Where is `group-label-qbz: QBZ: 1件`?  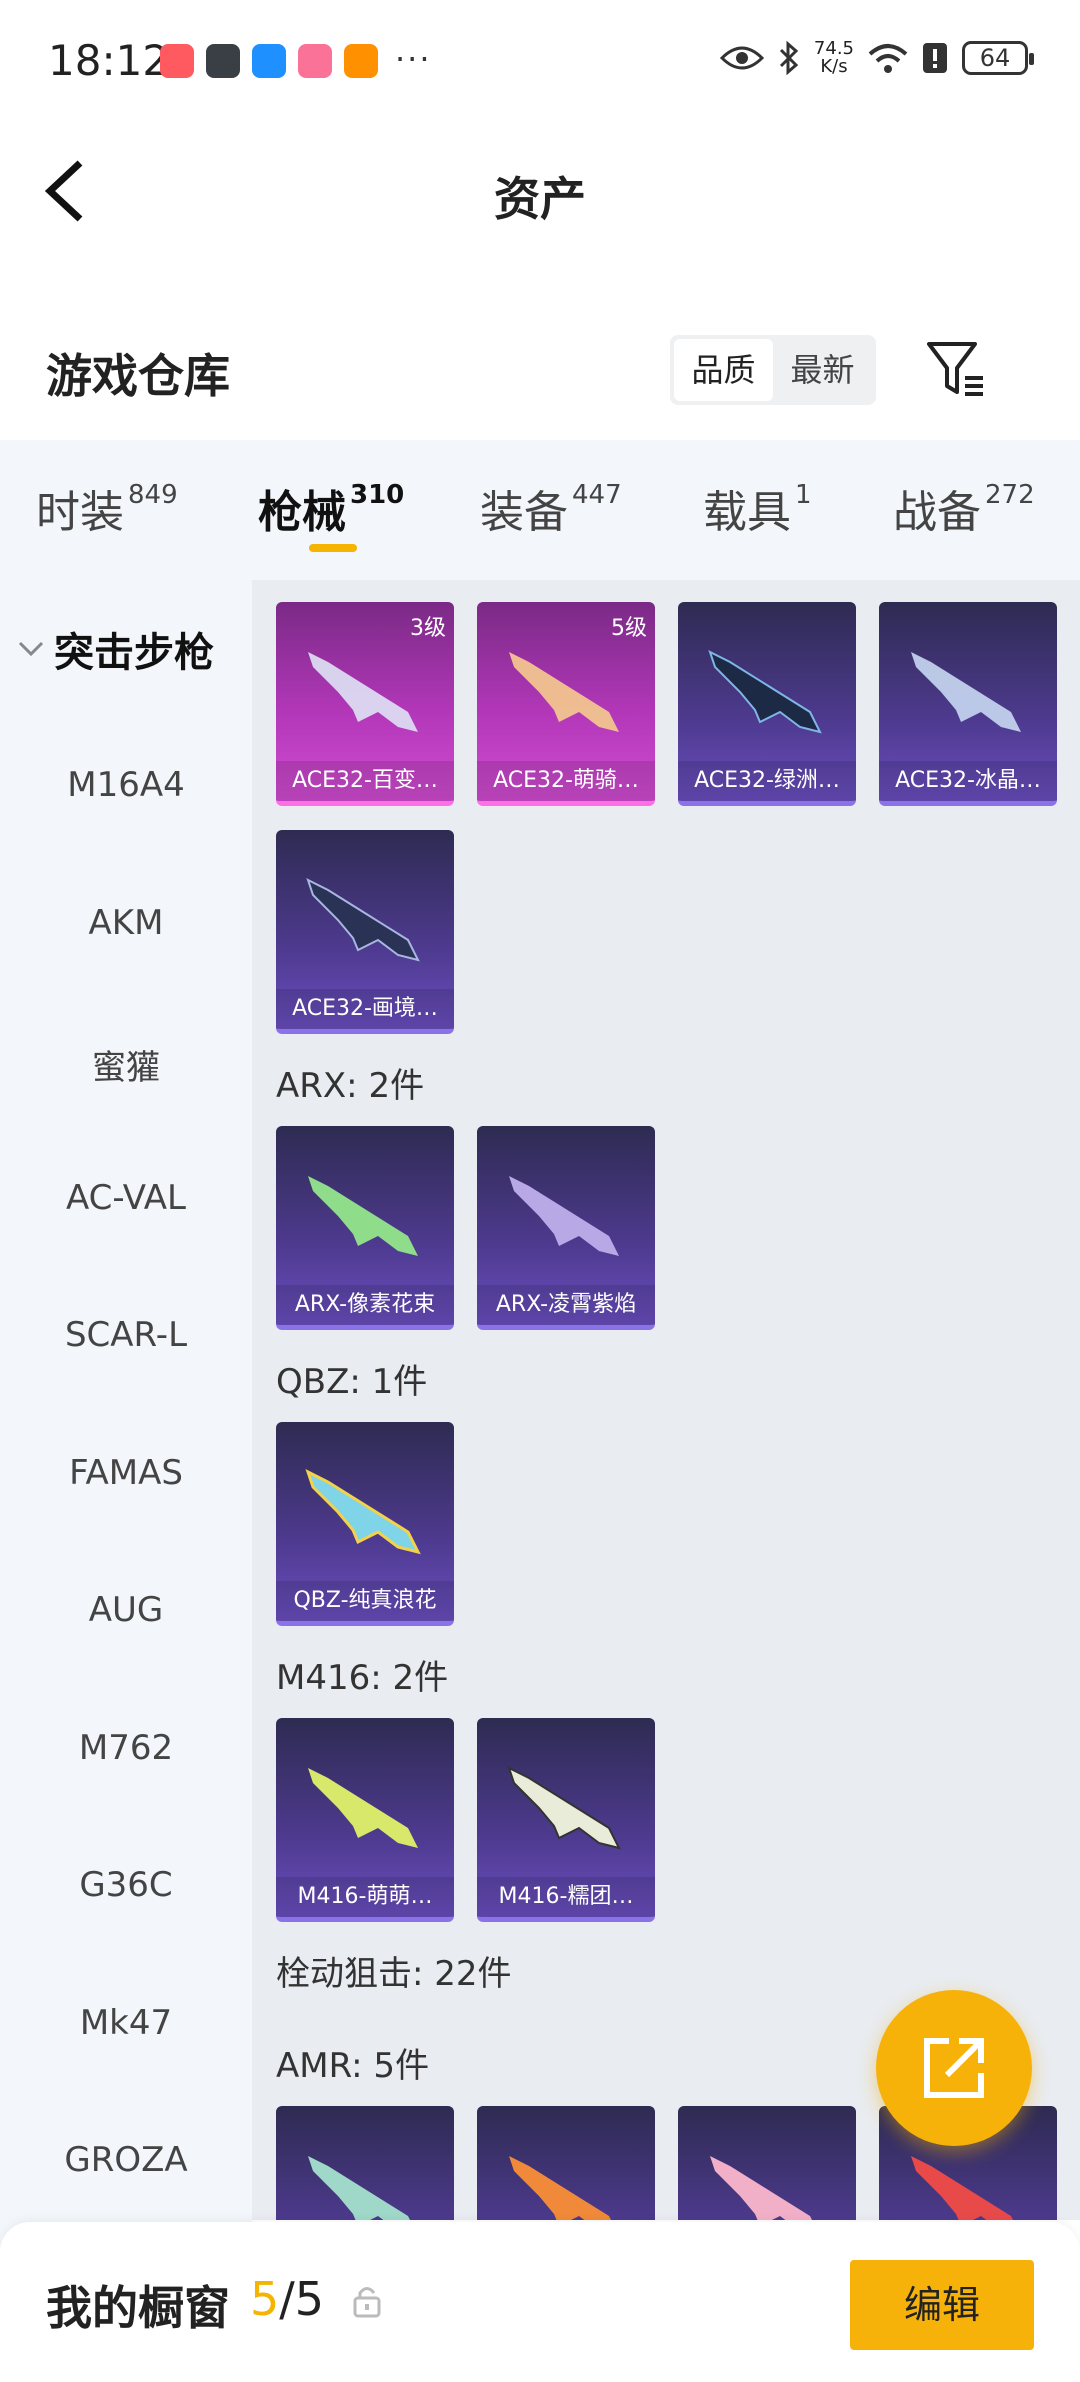
group-label-qbz: QBZ: 1件 is located at coordinates (352, 1382).